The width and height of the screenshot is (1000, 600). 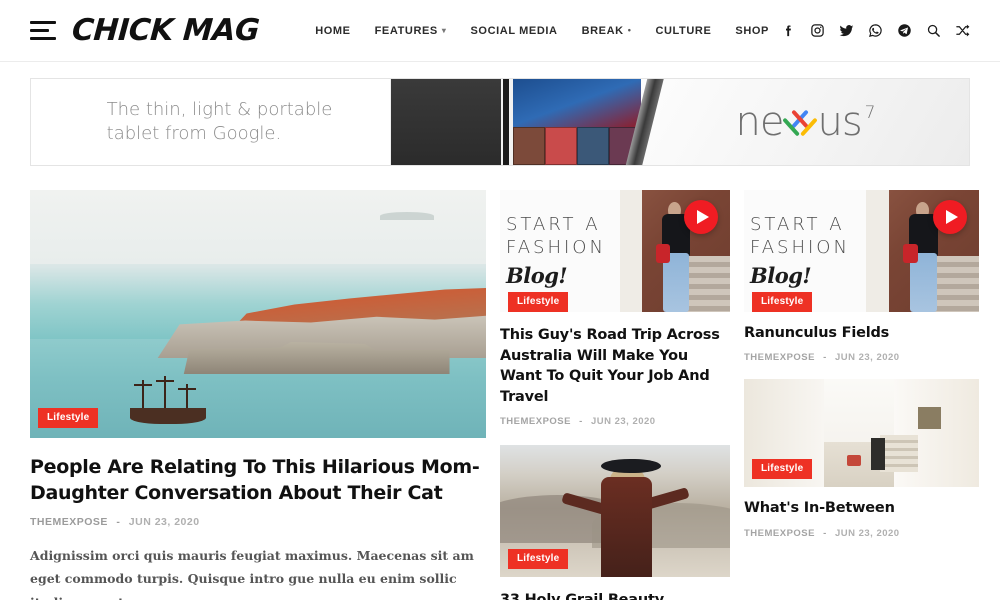 I want to click on nav-item-break: BREAK •, so click(x=607, y=31).